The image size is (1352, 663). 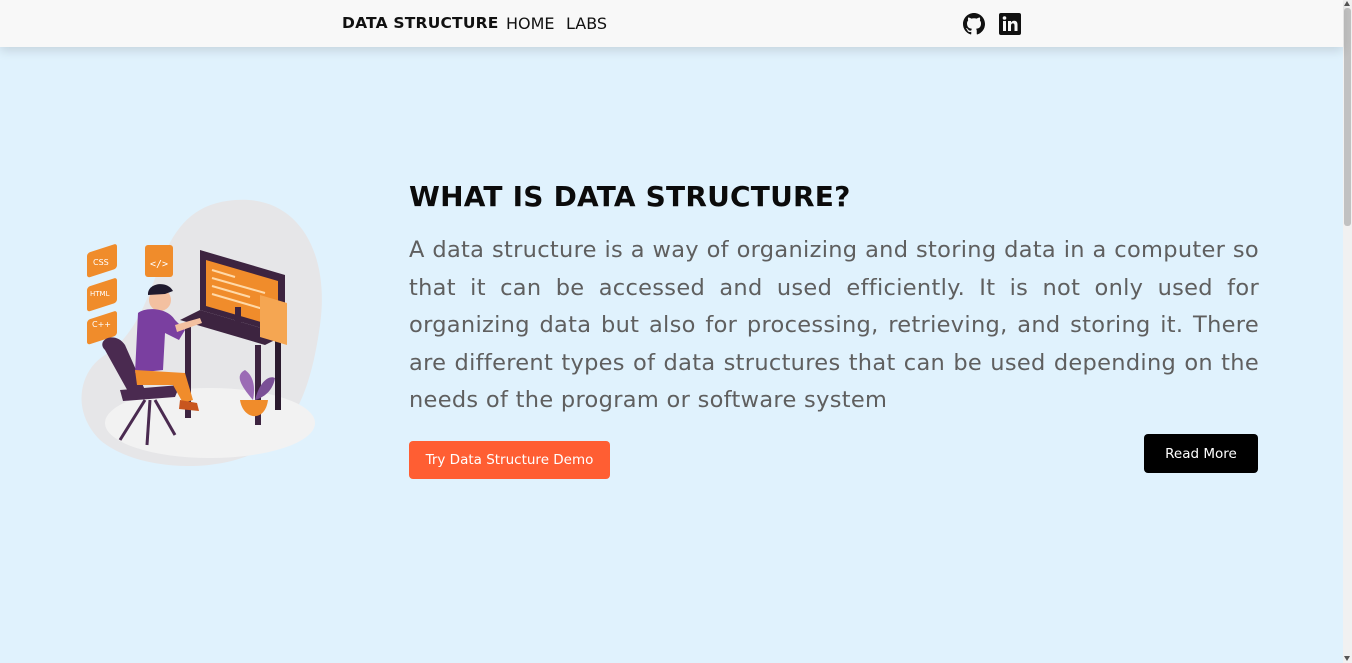 I want to click on page-scrollbar, so click(x=1347, y=331).